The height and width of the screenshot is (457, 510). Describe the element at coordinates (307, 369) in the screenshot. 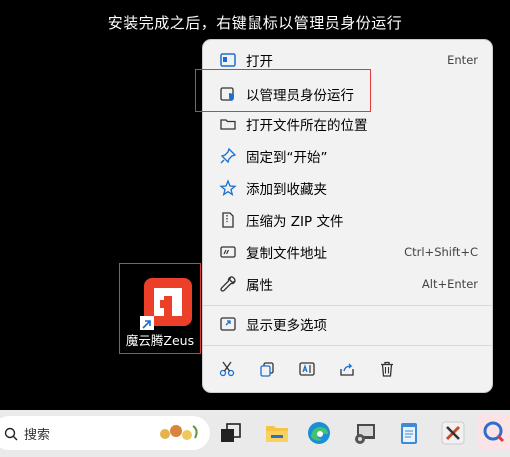

I see `rename-icon` at that location.